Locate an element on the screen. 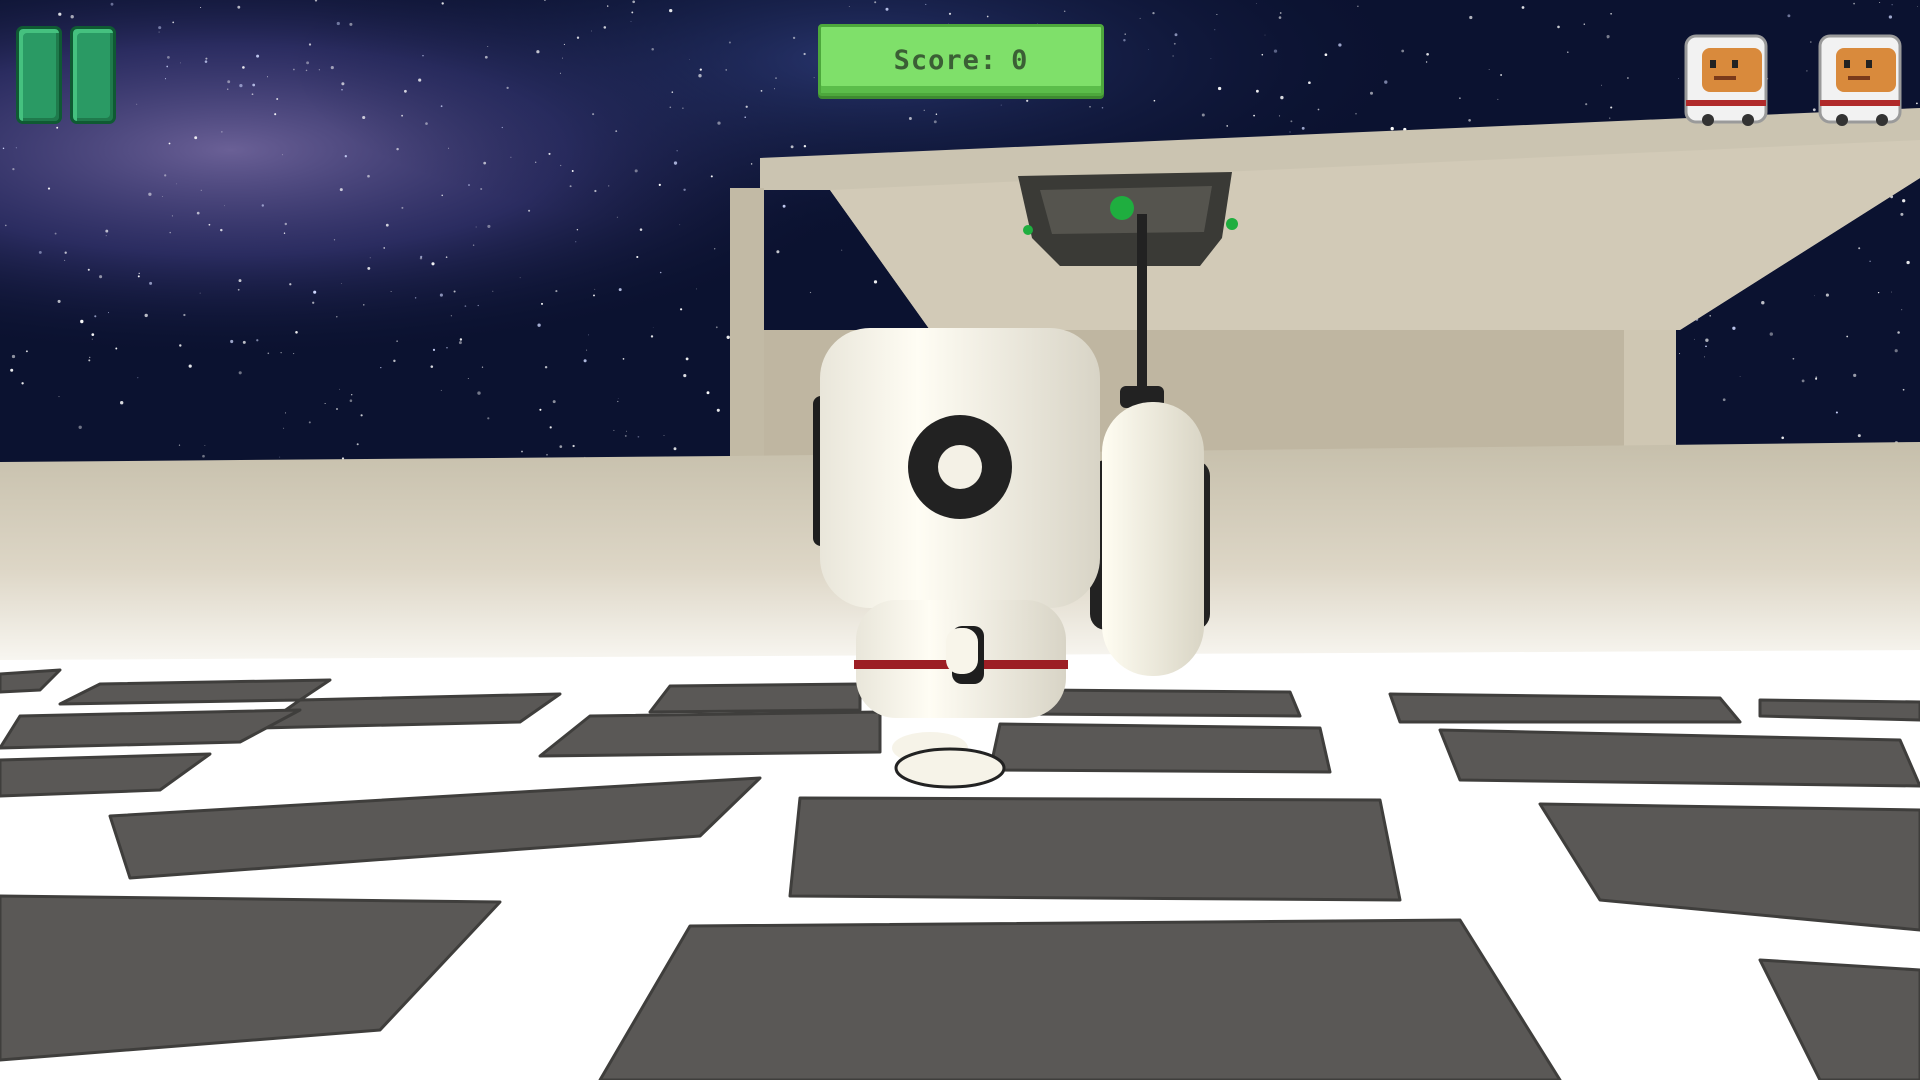 The image size is (1920, 1080). station-pillar-left is located at coordinates (747, 333).